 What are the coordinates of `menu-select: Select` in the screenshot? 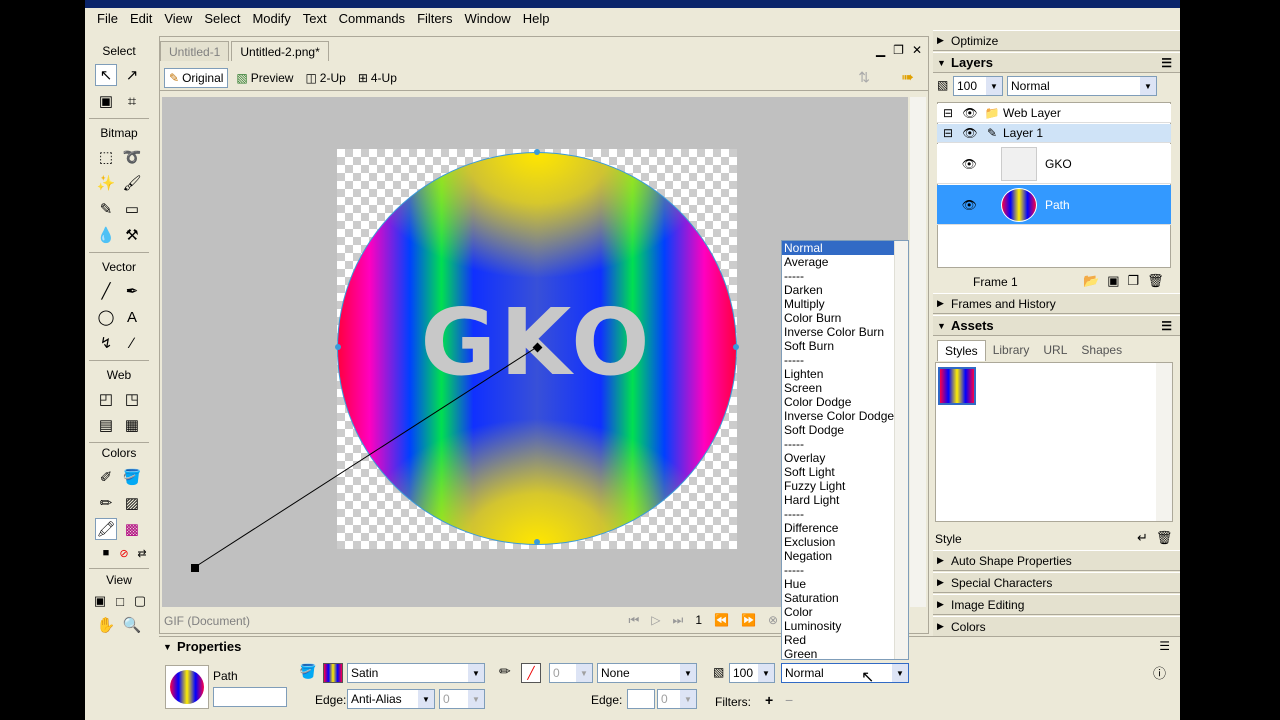 It's located at (222, 18).